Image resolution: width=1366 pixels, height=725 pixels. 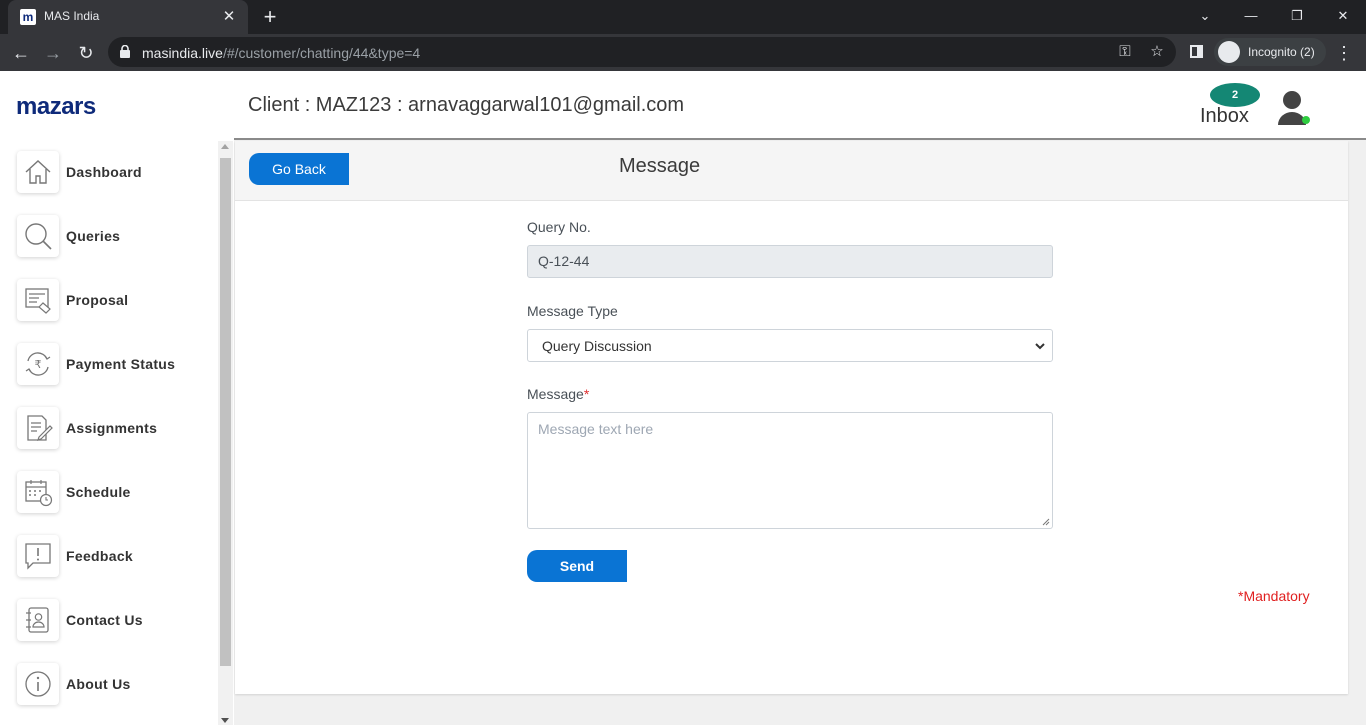 I want to click on message-label: Message*, so click(x=558, y=394).